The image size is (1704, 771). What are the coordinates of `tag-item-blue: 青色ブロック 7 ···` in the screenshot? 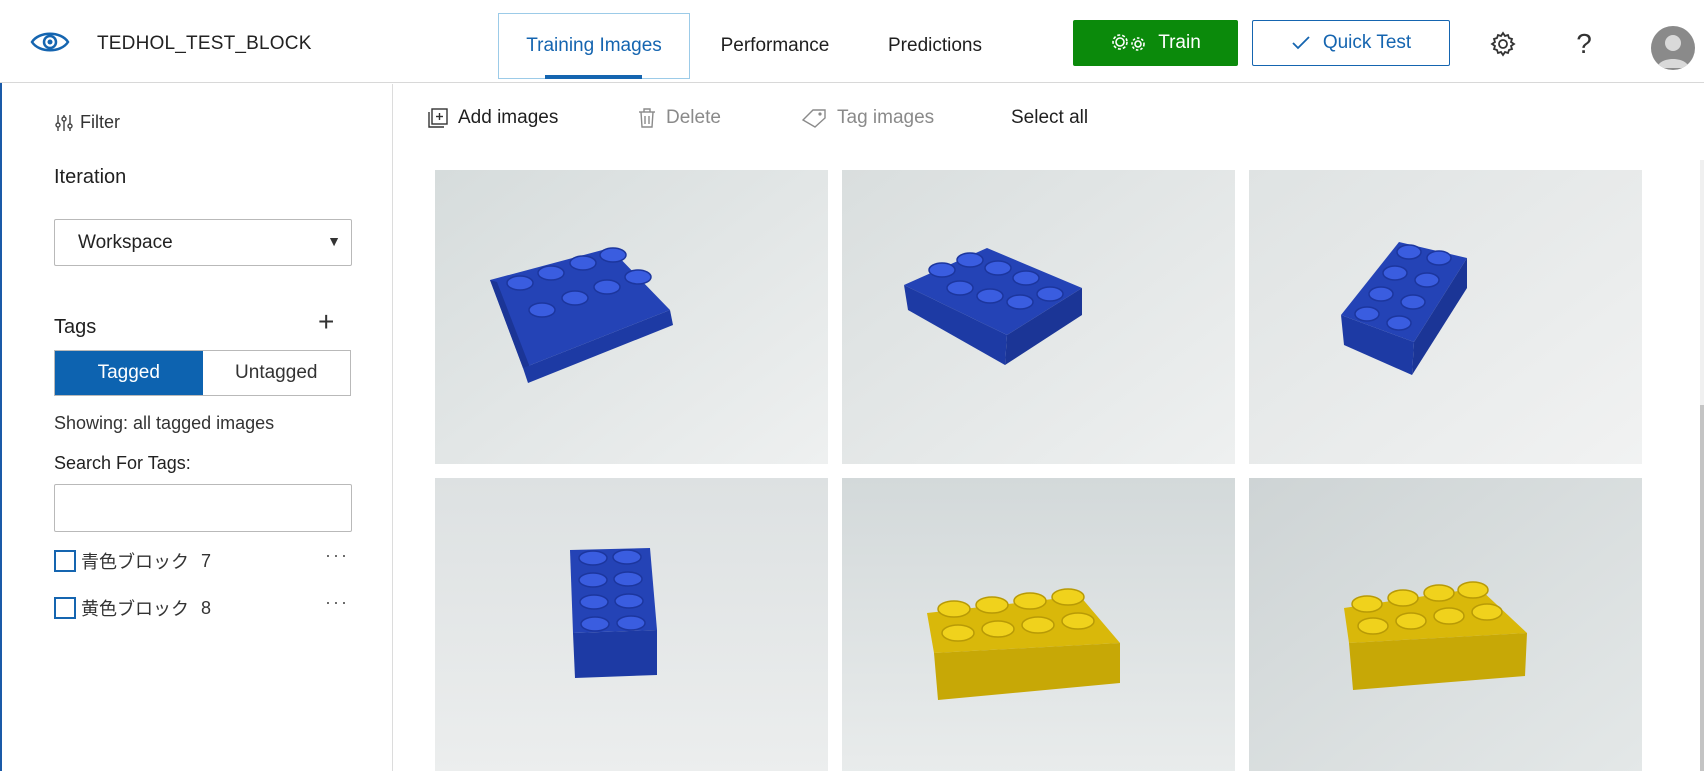 It's located at (201, 559).